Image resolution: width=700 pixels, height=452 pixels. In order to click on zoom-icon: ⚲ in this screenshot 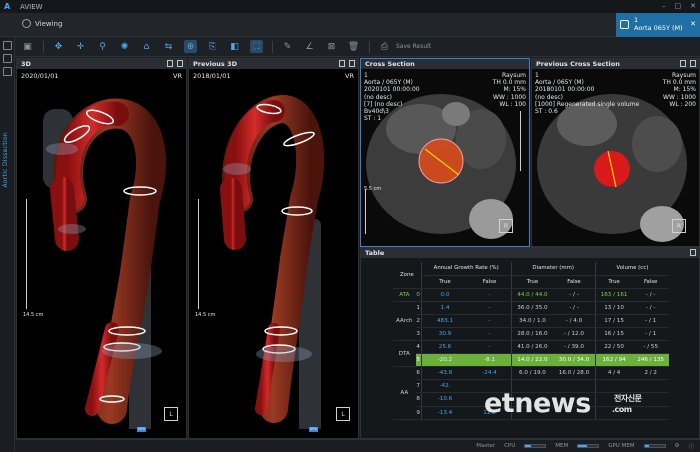, I will do `click(102, 46)`.